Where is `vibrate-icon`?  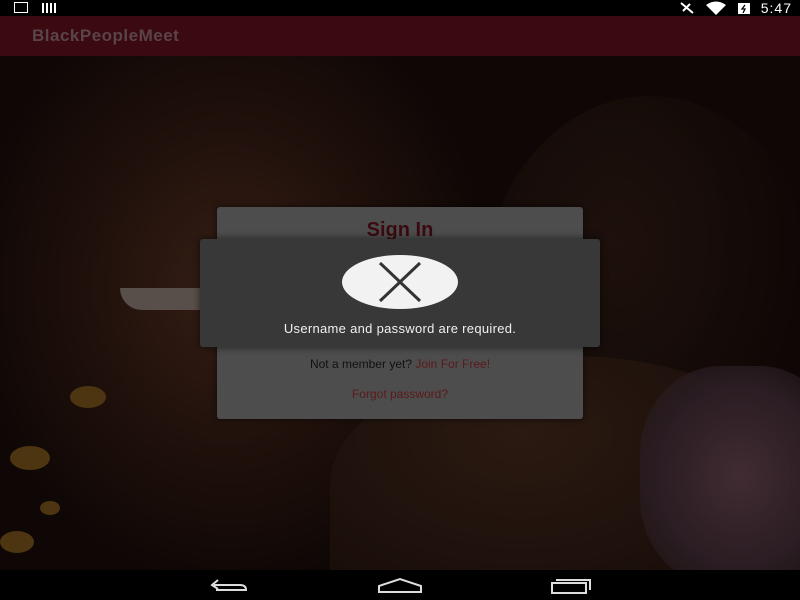 vibrate-icon is located at coordinates (687, 8).